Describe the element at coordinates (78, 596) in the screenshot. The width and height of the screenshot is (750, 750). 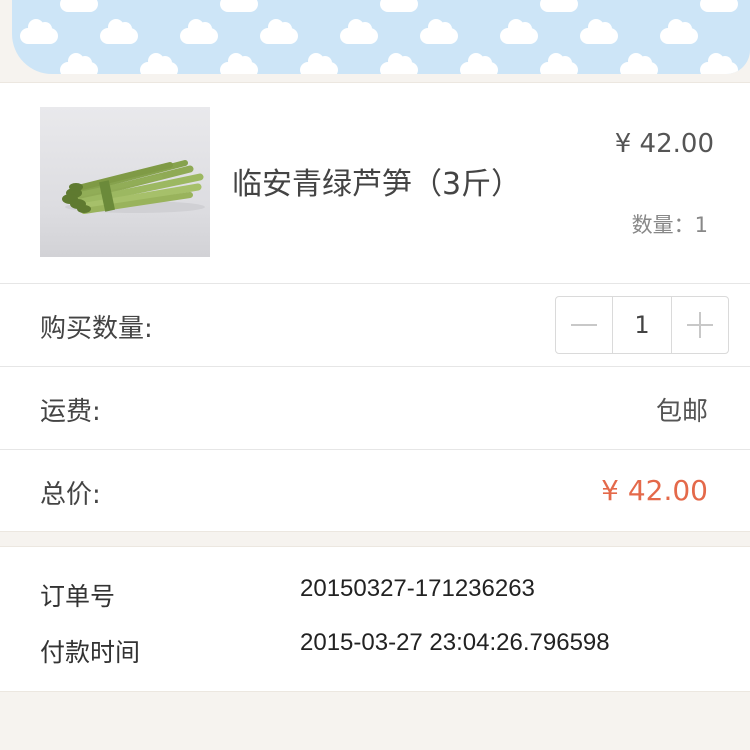
I see `order-number-label: 订单号` at that location.